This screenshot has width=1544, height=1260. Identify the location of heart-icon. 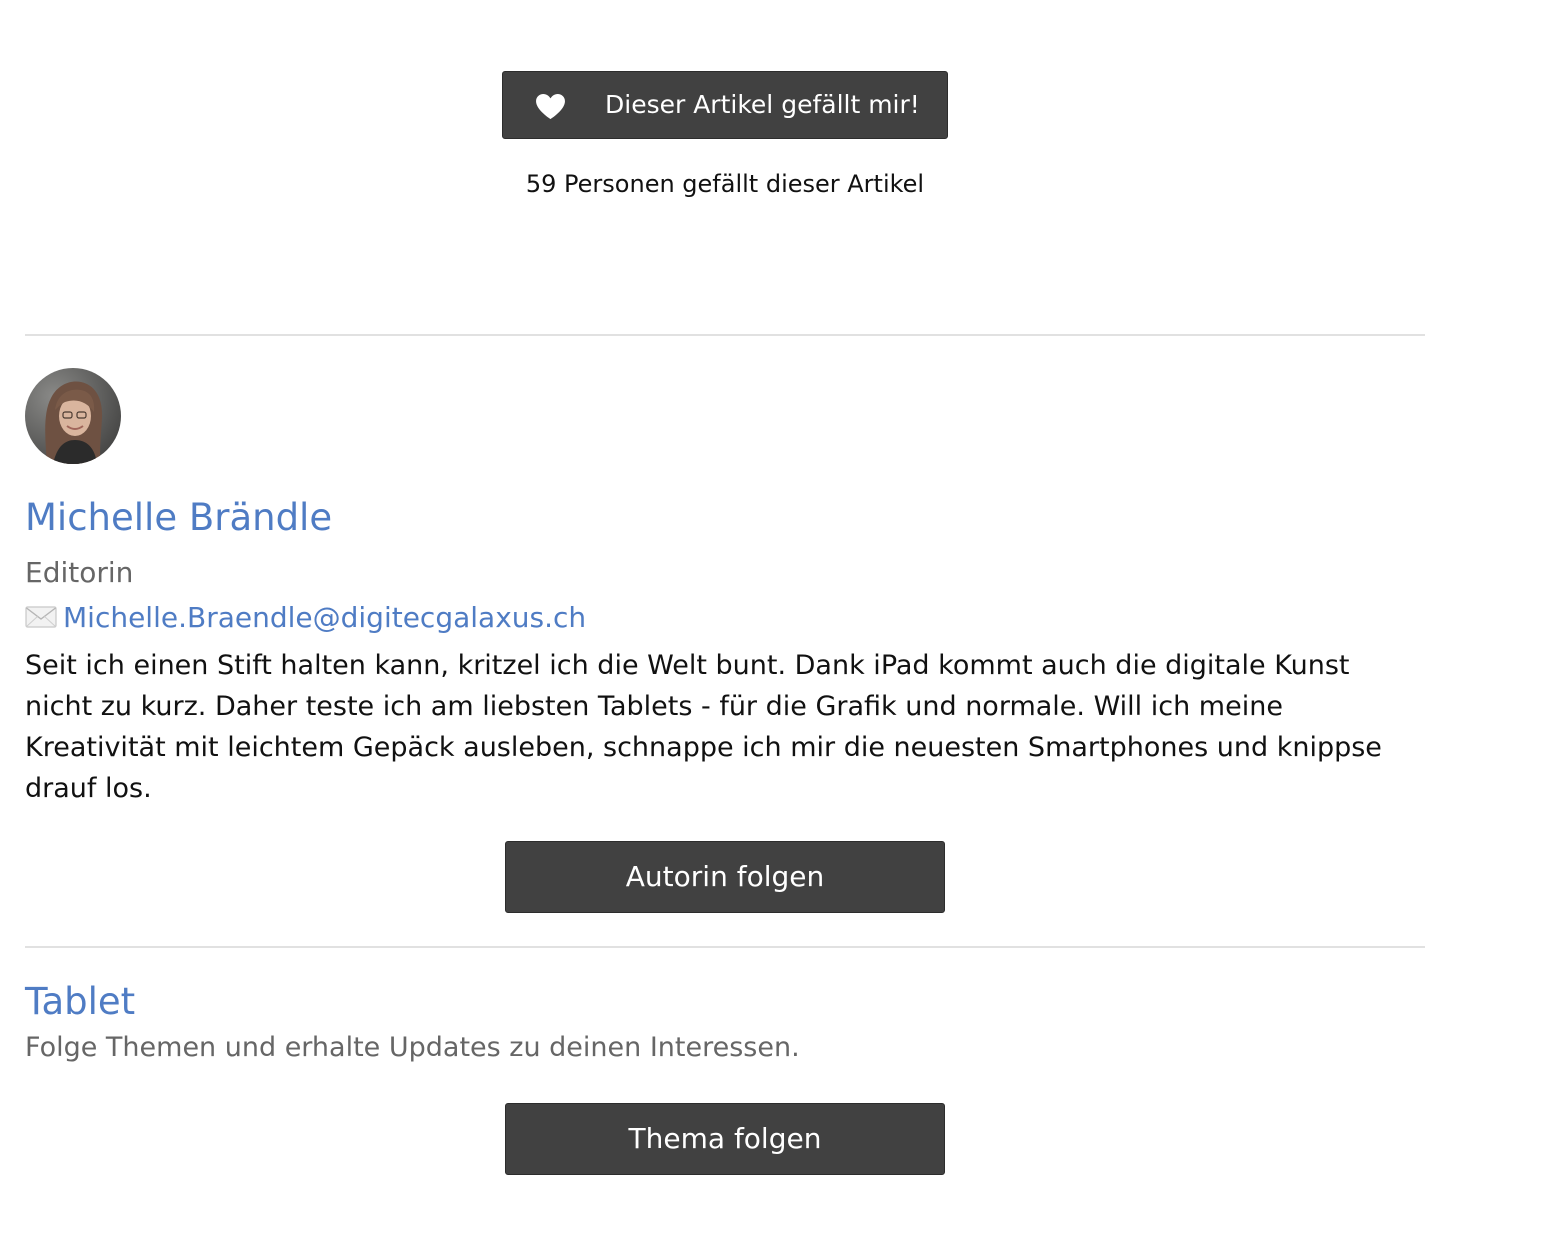
(550, 106).